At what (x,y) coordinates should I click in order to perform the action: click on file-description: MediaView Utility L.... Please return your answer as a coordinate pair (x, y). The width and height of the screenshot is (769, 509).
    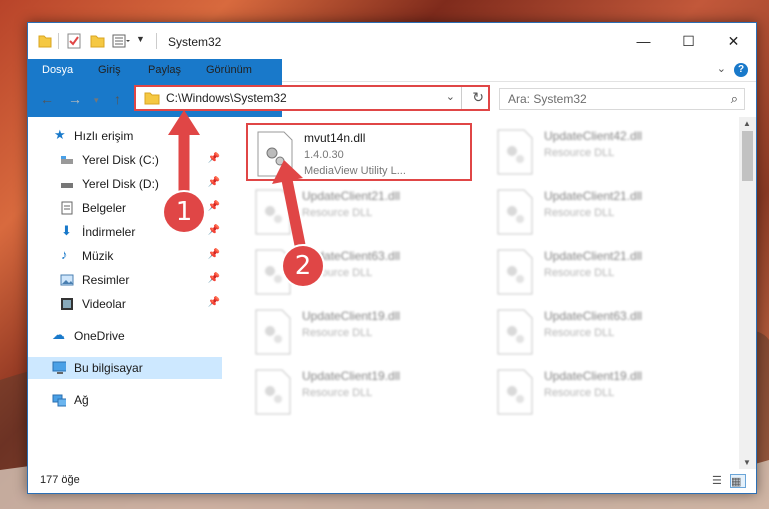
    Looking at the image, I should click on (355, 171).